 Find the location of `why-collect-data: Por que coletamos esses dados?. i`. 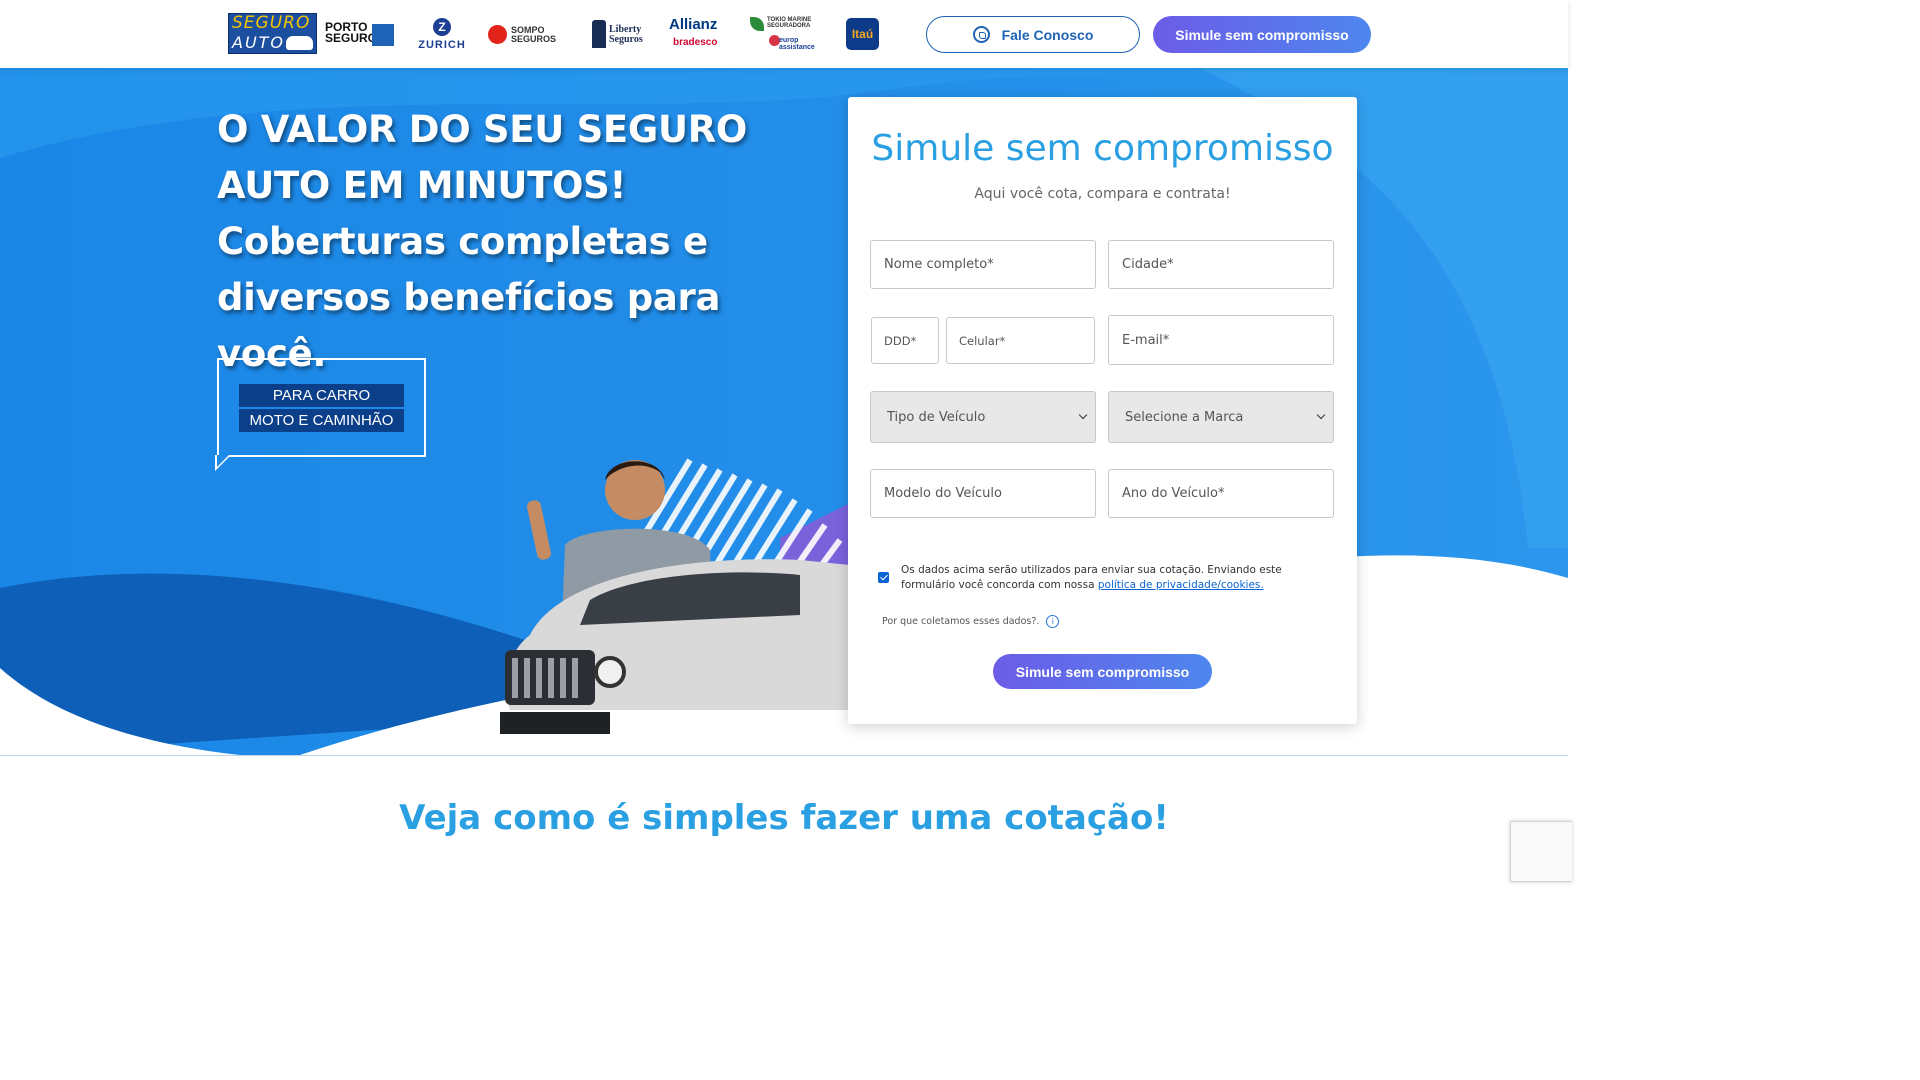

why-collect-data: Por que coletamos esses dados?. i is located at coordinates (971, 621).